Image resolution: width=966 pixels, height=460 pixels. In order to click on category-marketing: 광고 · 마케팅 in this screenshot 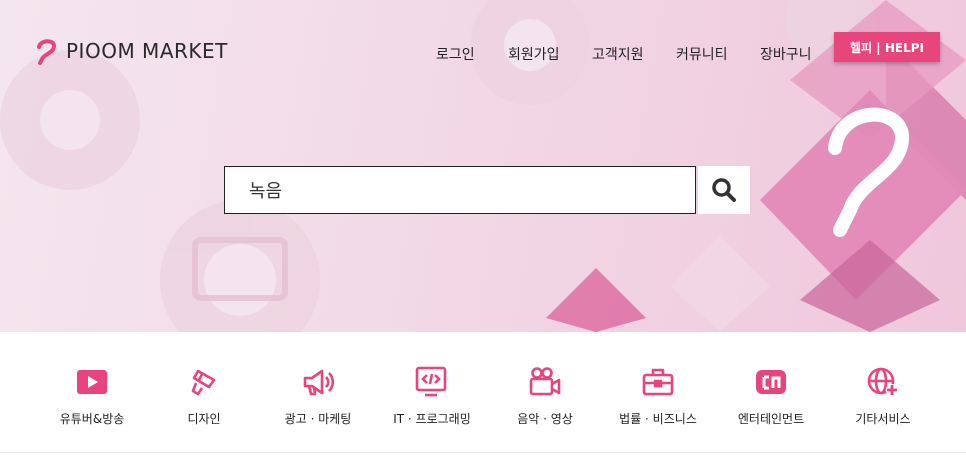, I will do `click(318, 395)`.